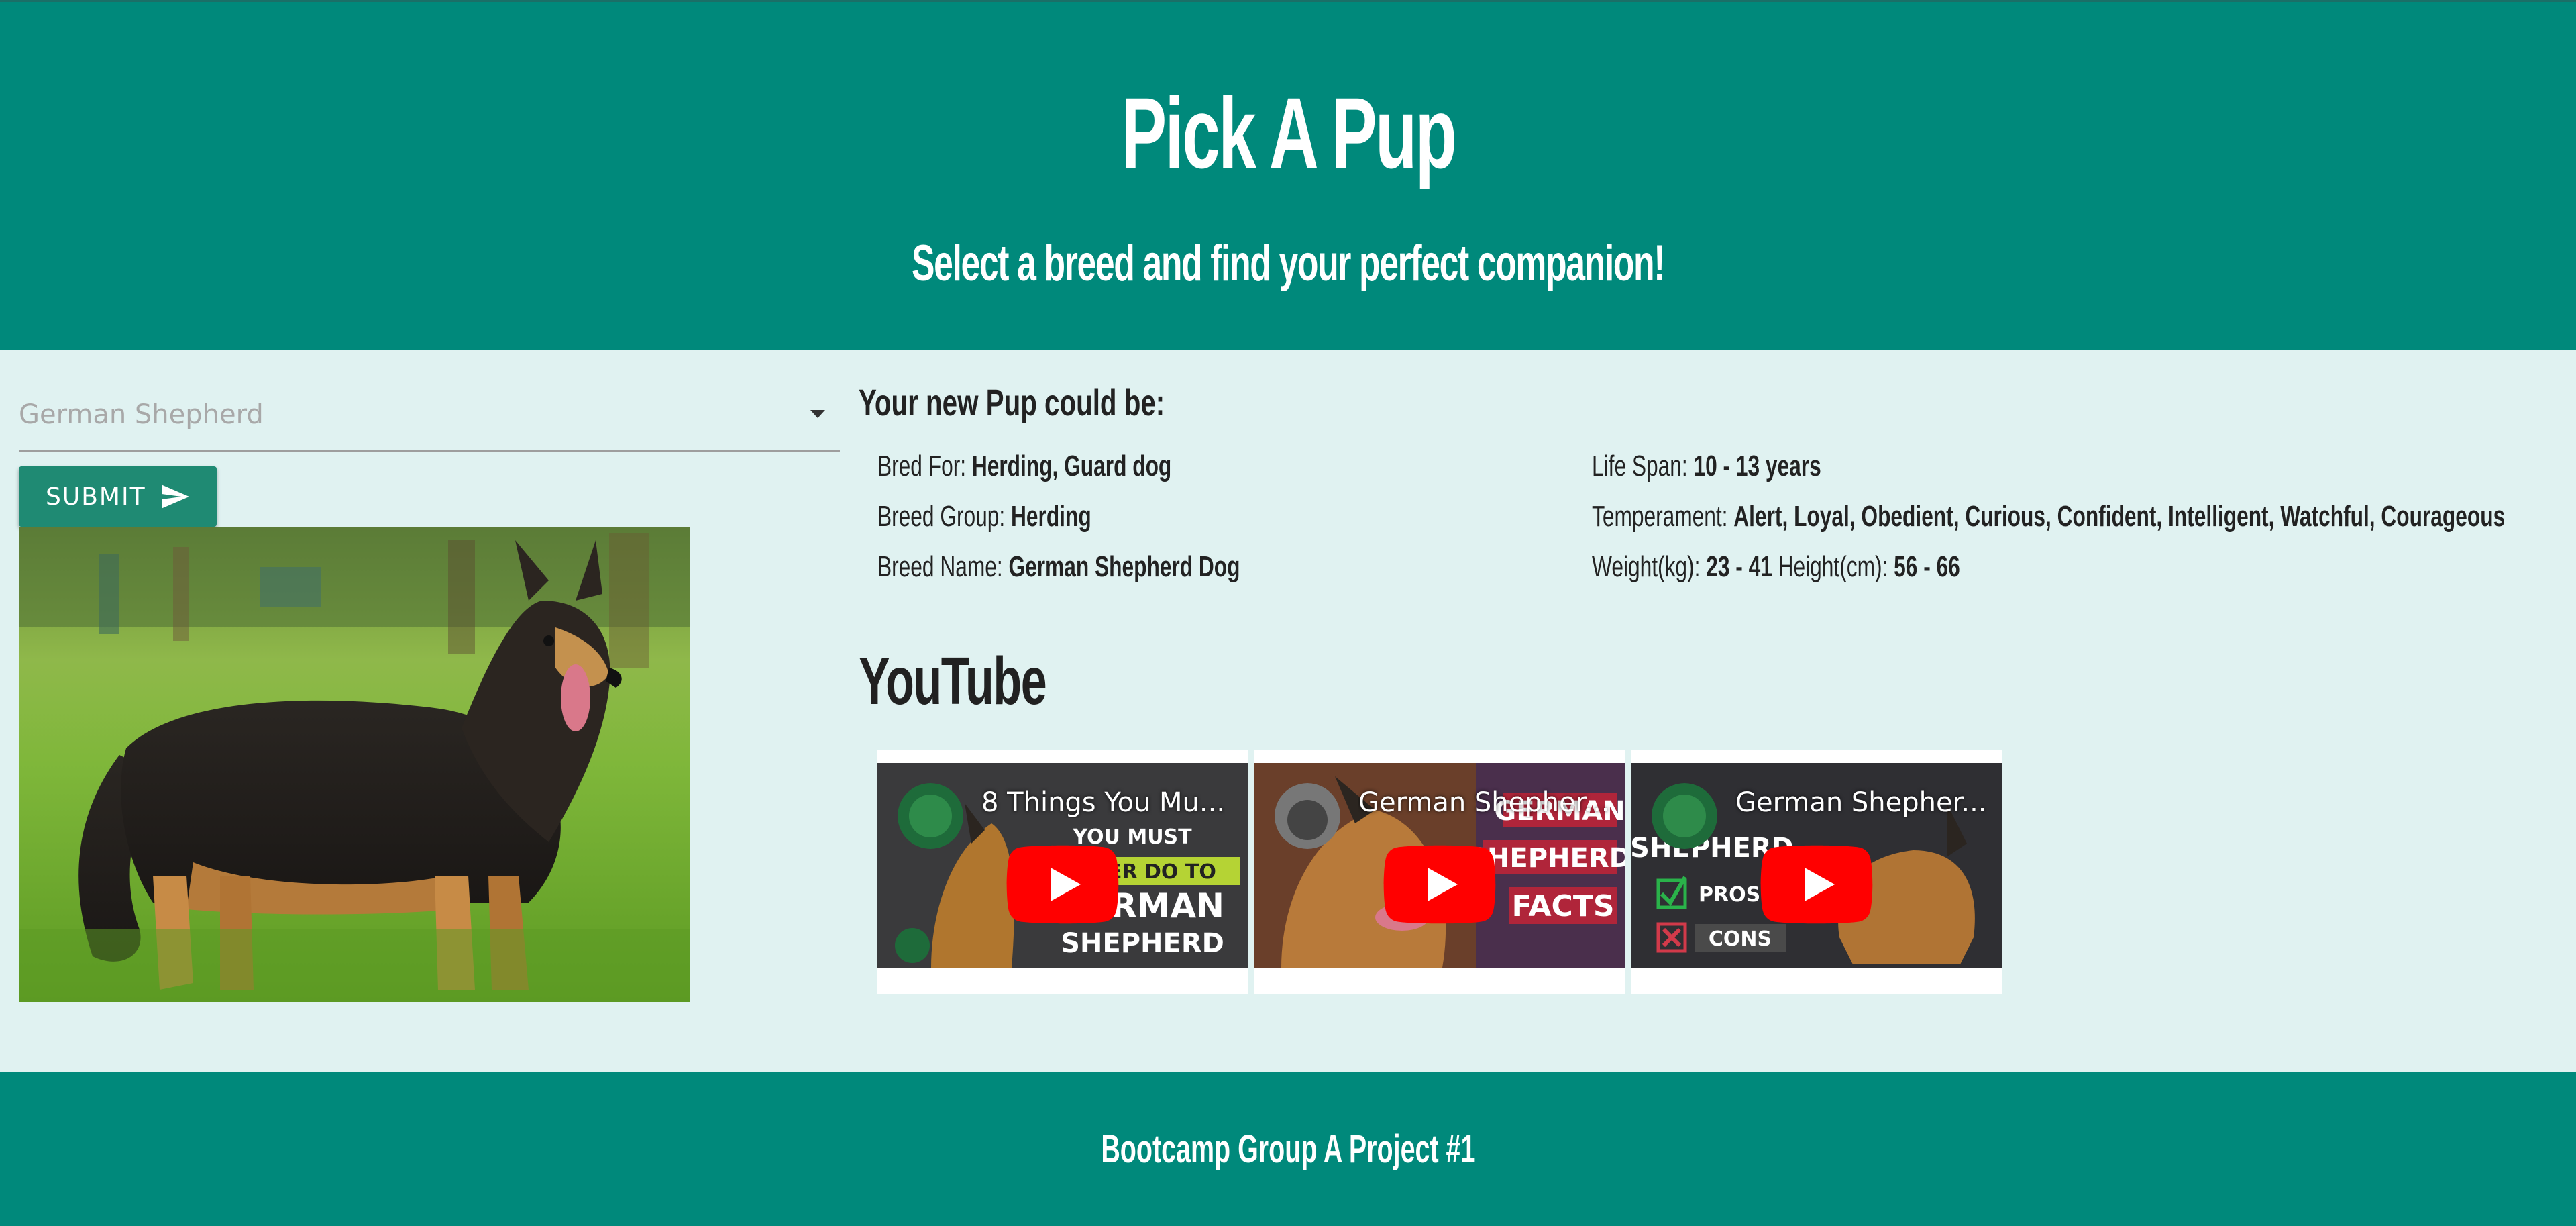 This screenshot has height=1226, width=2576. What do you see at coordinates (1124, 566) in the screenshot?
I see `breed-name-value: German Shepherd Dog` at bounding box center [1124, 566].